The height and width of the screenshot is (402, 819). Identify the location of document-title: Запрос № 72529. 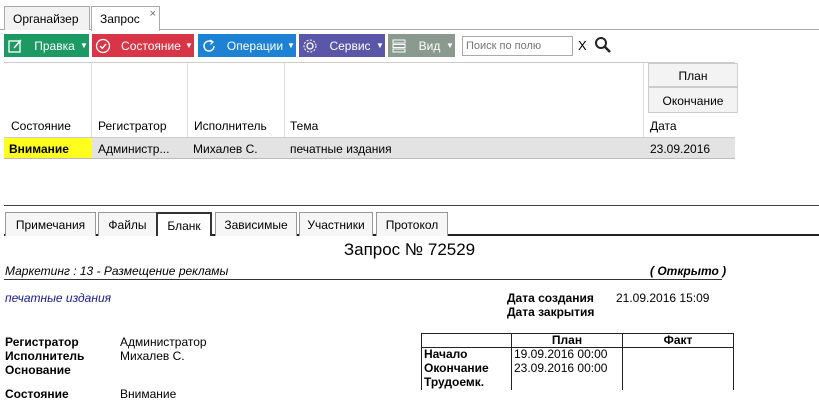
(409, 249).